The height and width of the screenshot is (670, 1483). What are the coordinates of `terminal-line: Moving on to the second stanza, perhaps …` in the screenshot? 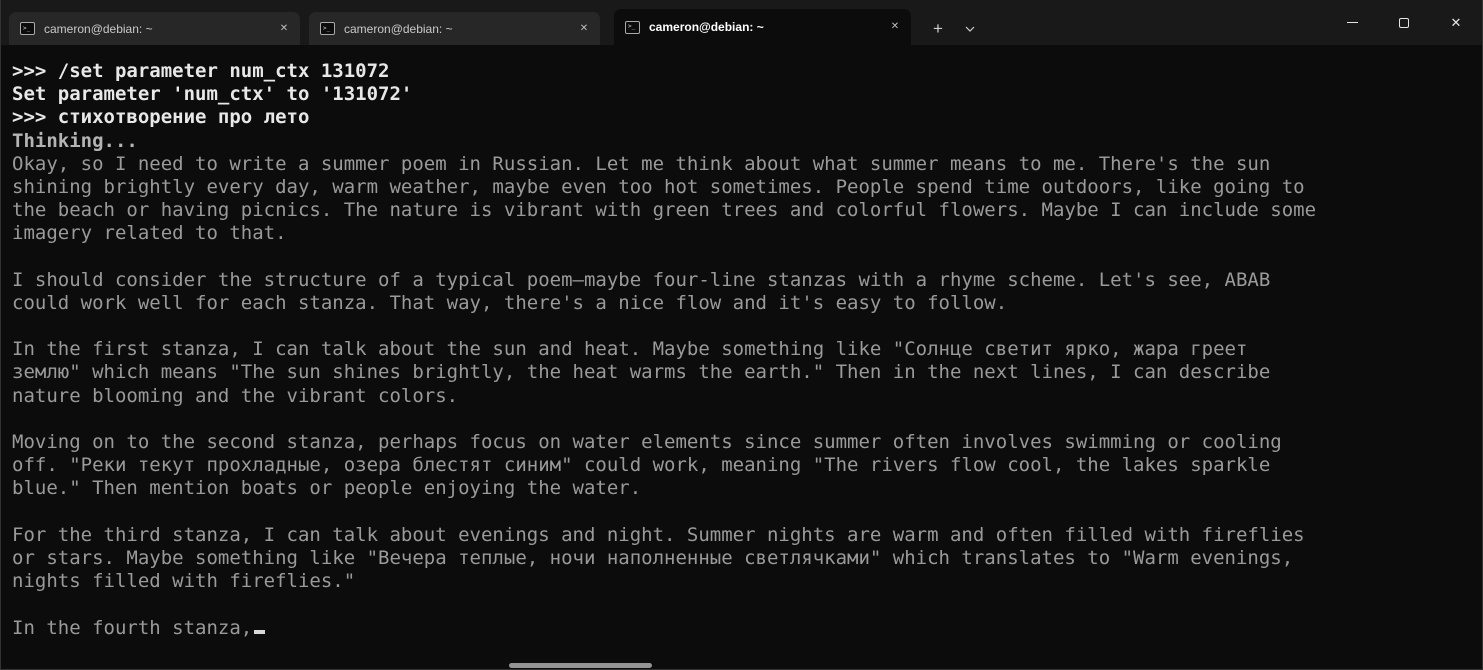 It's located at (647, 442).